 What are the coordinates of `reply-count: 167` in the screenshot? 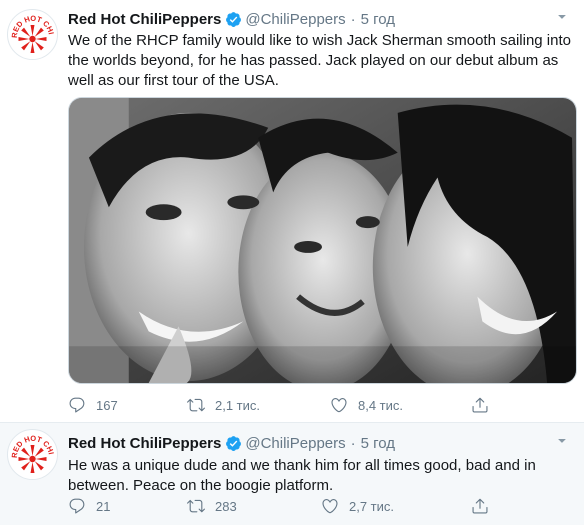 It's located at (107, 405).